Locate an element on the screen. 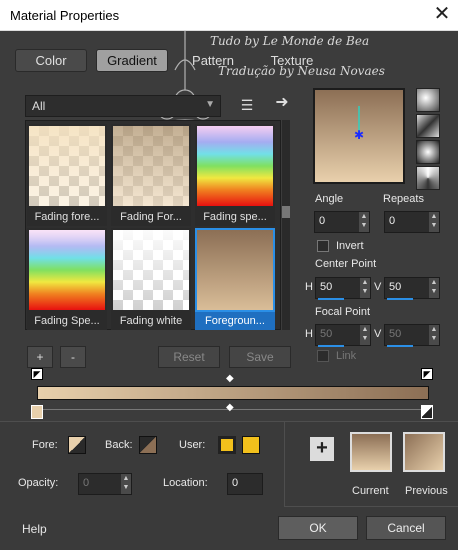 The height and width of the screenshot is (550, 458). opacity-label: Opacity: is located at coordinates (38, 483).